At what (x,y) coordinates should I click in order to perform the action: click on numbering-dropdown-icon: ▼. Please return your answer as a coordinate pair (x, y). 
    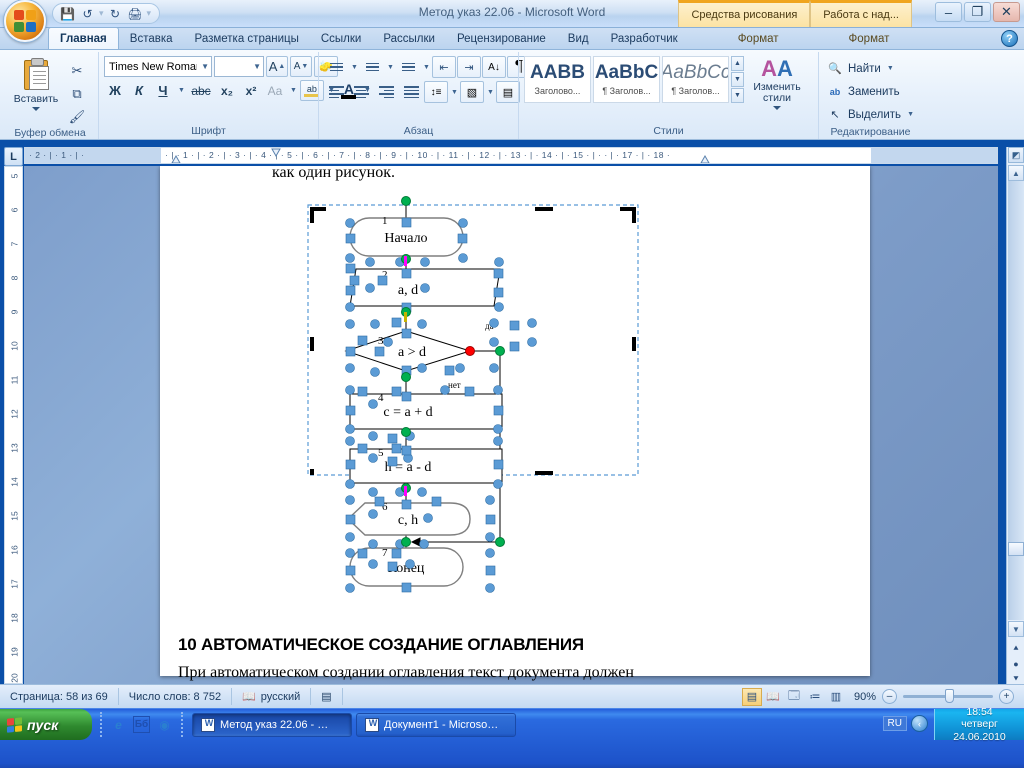
    Looking at the image, I should click on (390, 67).